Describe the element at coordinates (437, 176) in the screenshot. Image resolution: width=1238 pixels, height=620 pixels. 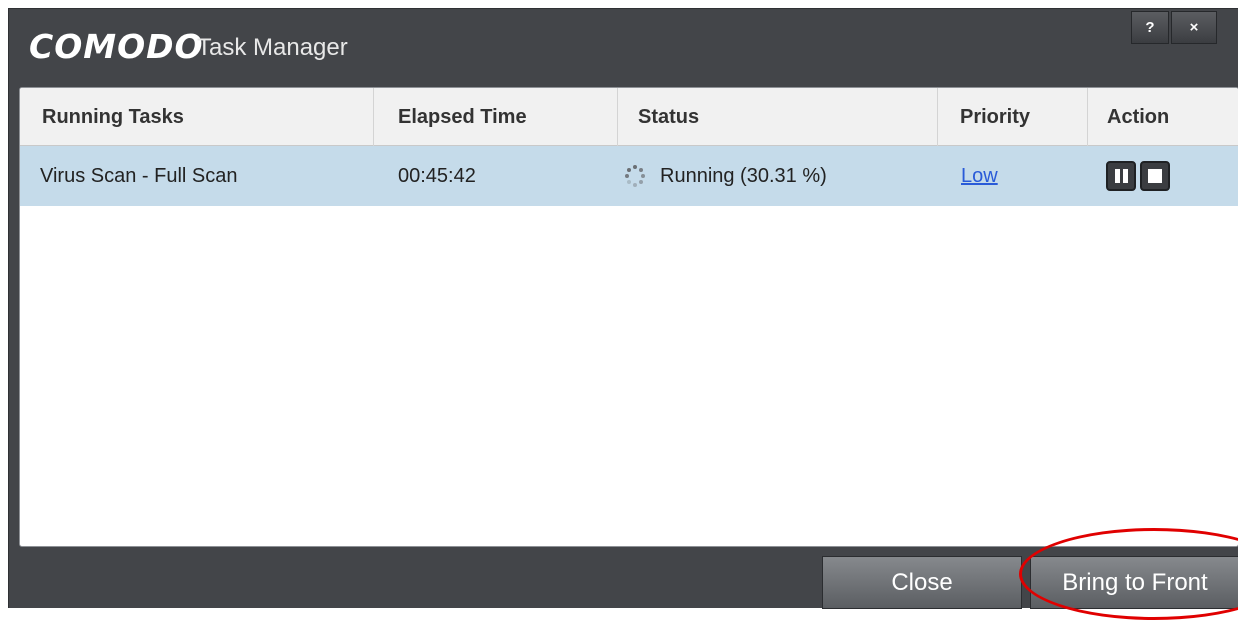
I see `elapsed-time: 00:45:42` at that location.